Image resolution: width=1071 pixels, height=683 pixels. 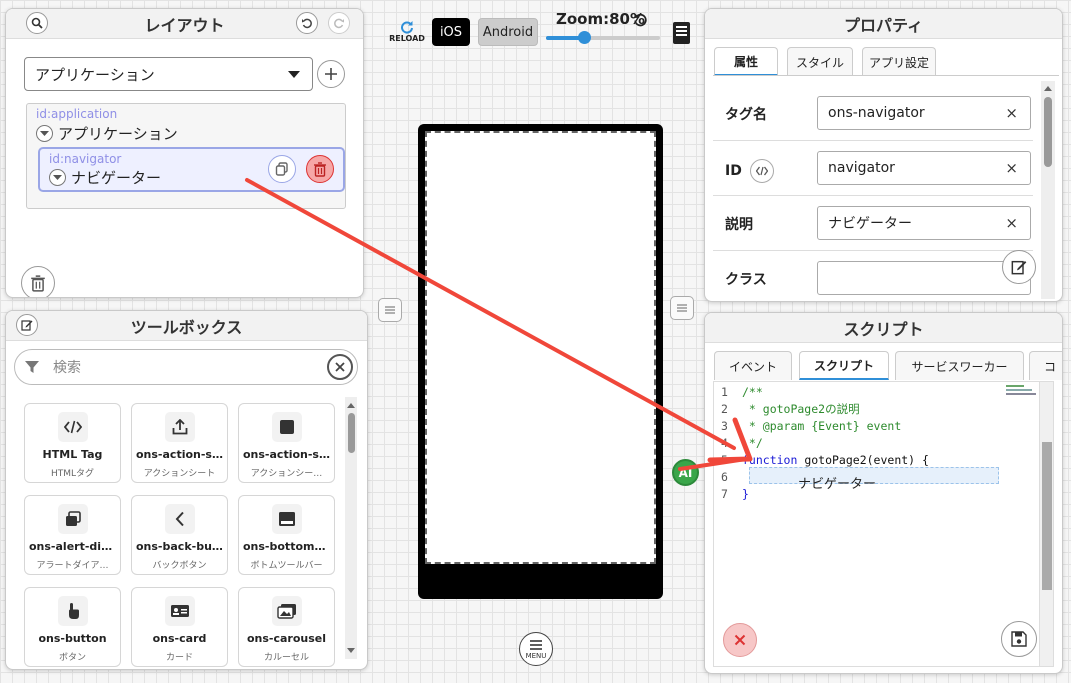 I want to click on property-panel-header: プロパティ, so click(x=883, y=24).